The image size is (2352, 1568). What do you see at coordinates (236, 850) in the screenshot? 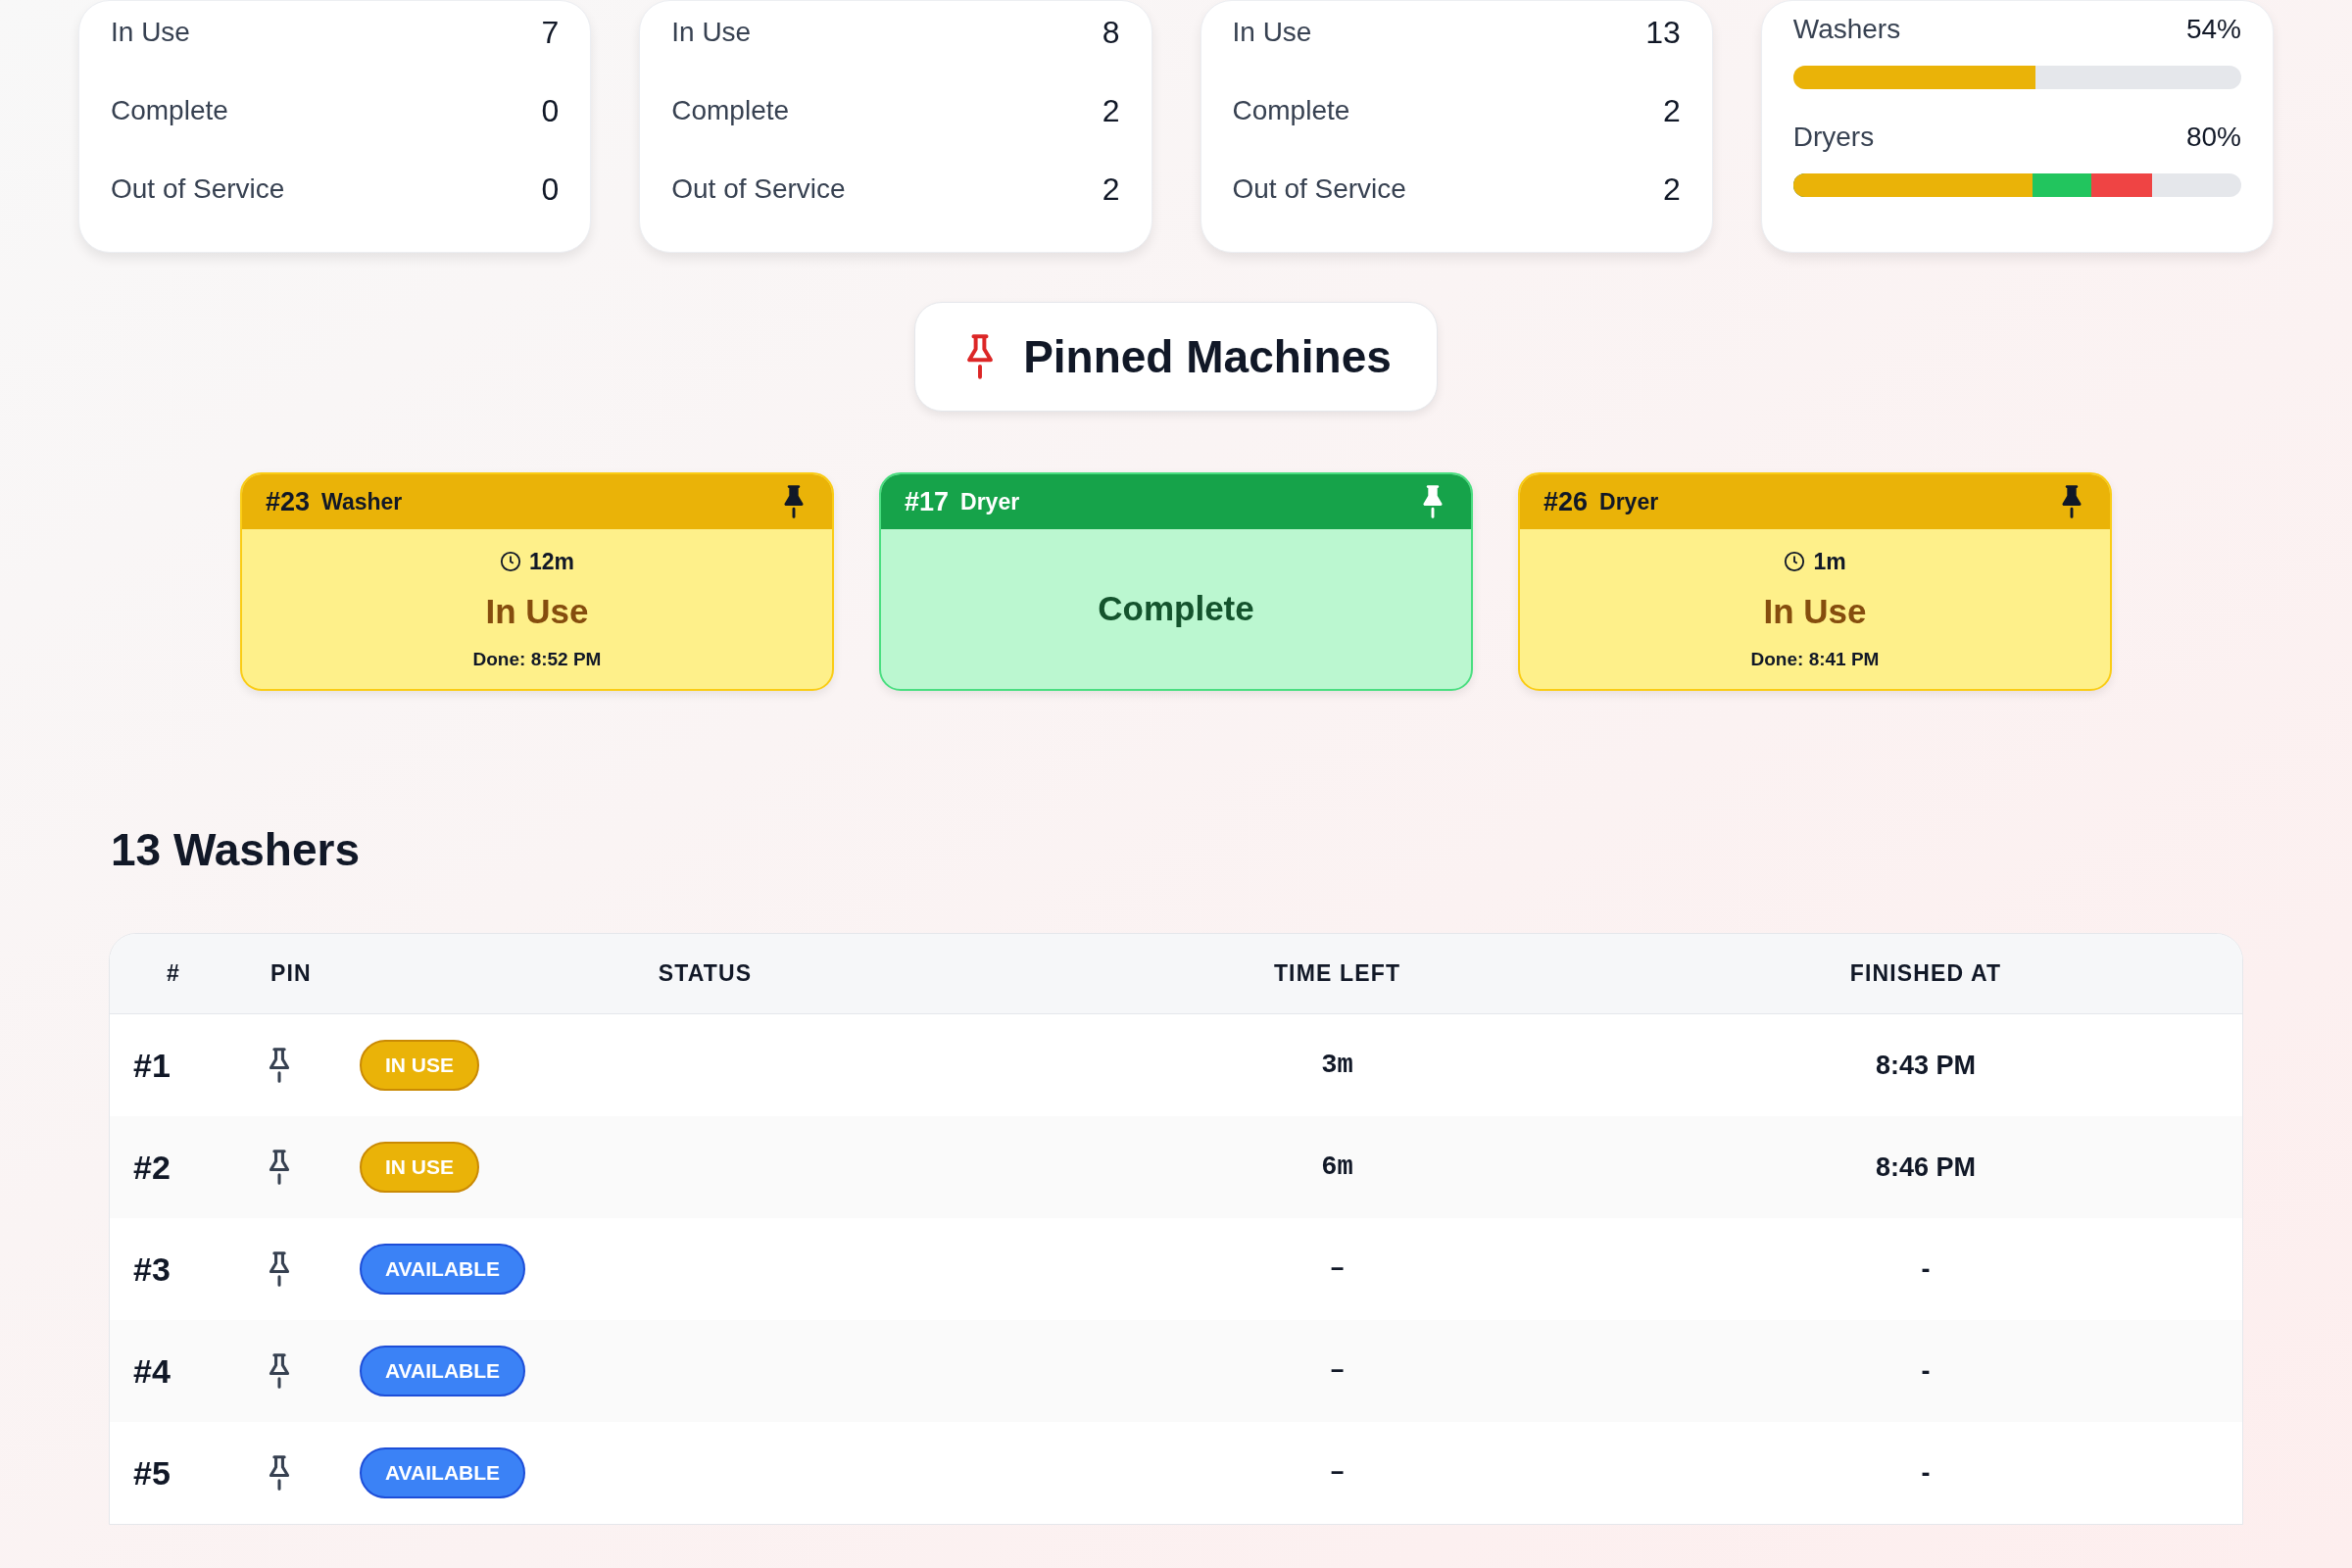
I see `section-title: 13 Washers` at bounding box center [236, 850].